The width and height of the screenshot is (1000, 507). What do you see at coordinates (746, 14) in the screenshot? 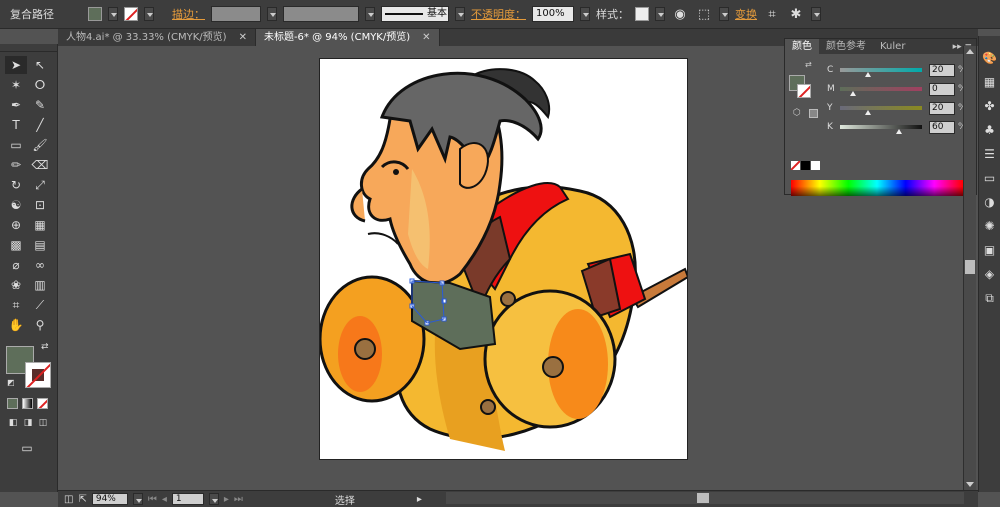
I see `transform-link: 变换` at bounding box center [746, 14].